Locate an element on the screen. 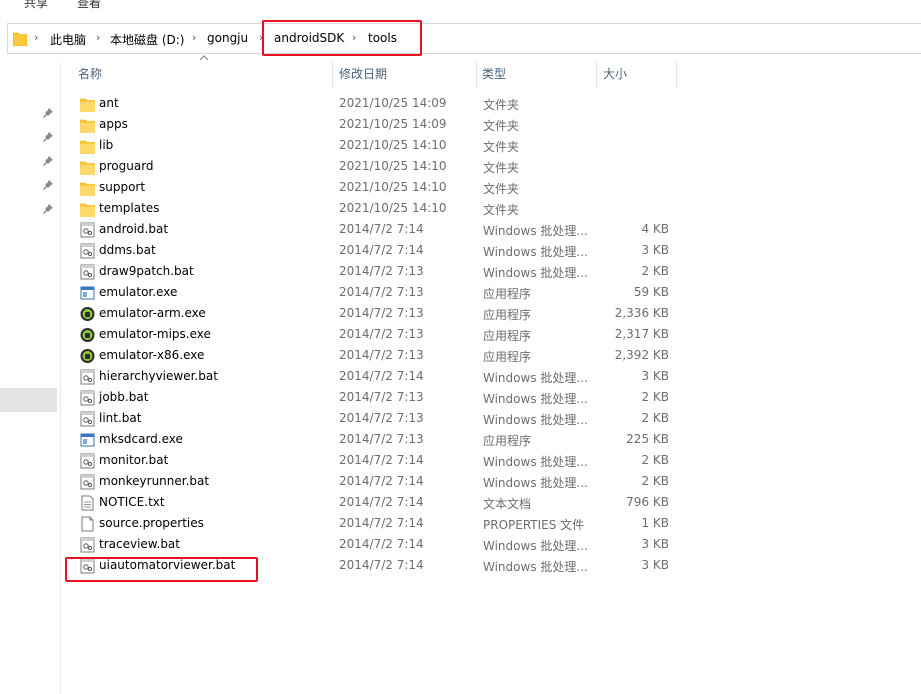  annotation-box-path is located at coordinates (342, 38).